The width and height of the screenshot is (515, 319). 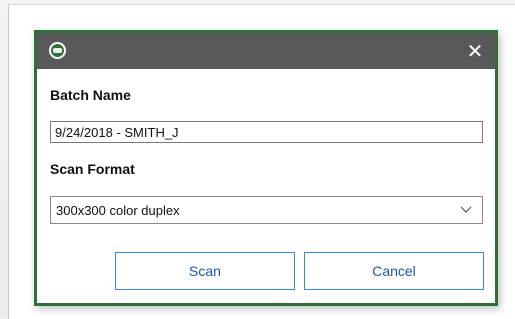 I want to click on batch-name-label: Batch Name, so click(x=90, y=95).